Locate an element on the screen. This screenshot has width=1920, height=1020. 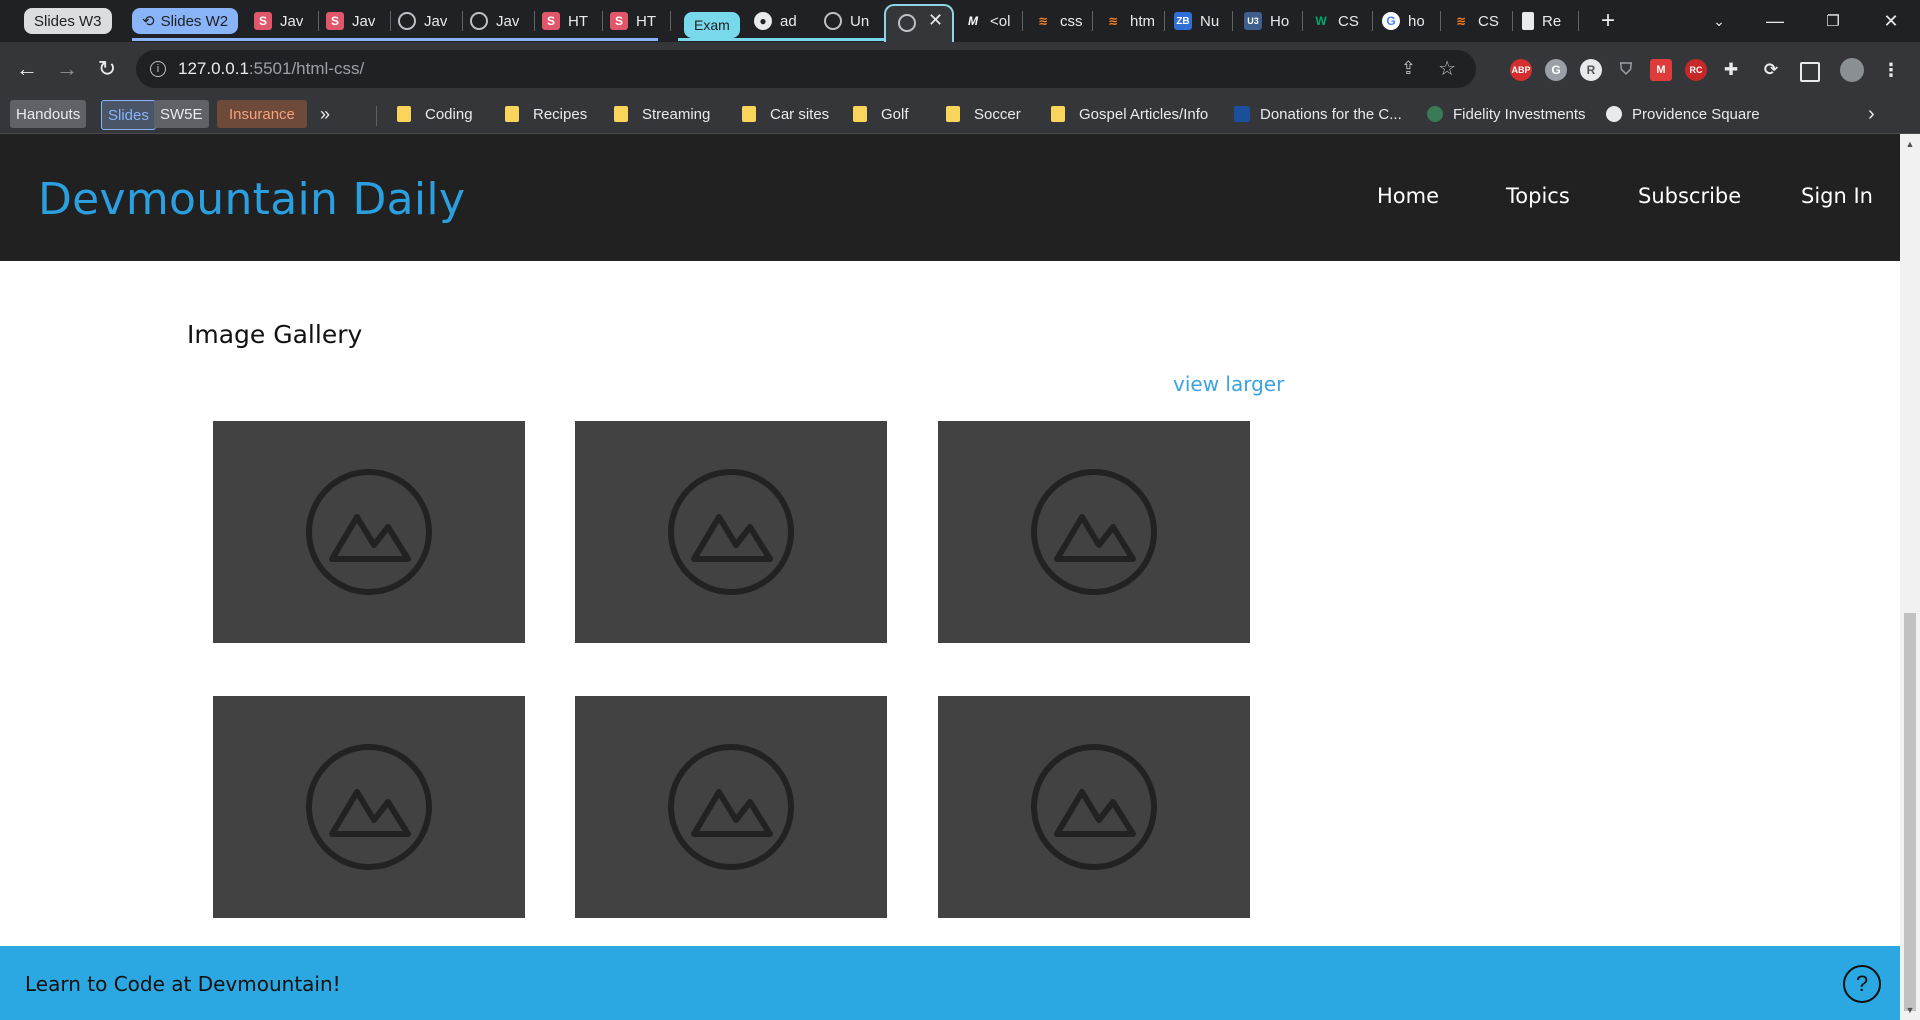
avatar is located at coordinates (1852, 70).